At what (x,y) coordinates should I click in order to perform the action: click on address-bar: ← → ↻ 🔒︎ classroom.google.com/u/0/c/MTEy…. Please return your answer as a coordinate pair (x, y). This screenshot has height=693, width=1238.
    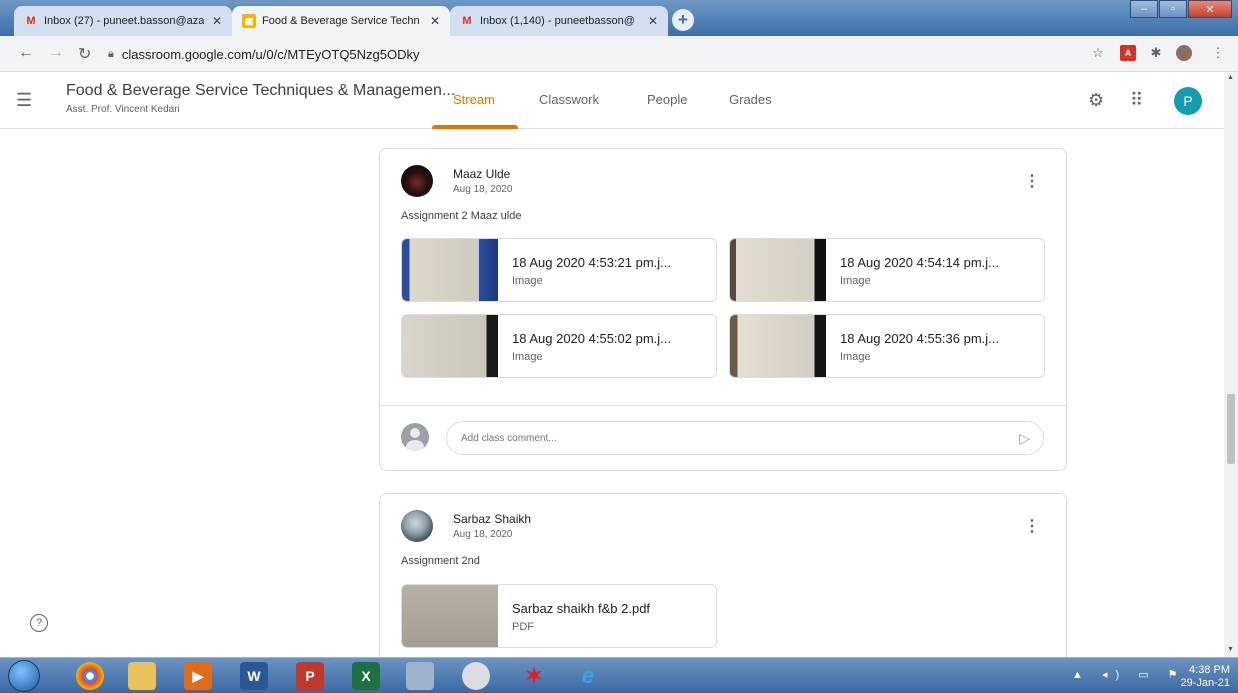
    Looking at the image, I should click on (619, 54).